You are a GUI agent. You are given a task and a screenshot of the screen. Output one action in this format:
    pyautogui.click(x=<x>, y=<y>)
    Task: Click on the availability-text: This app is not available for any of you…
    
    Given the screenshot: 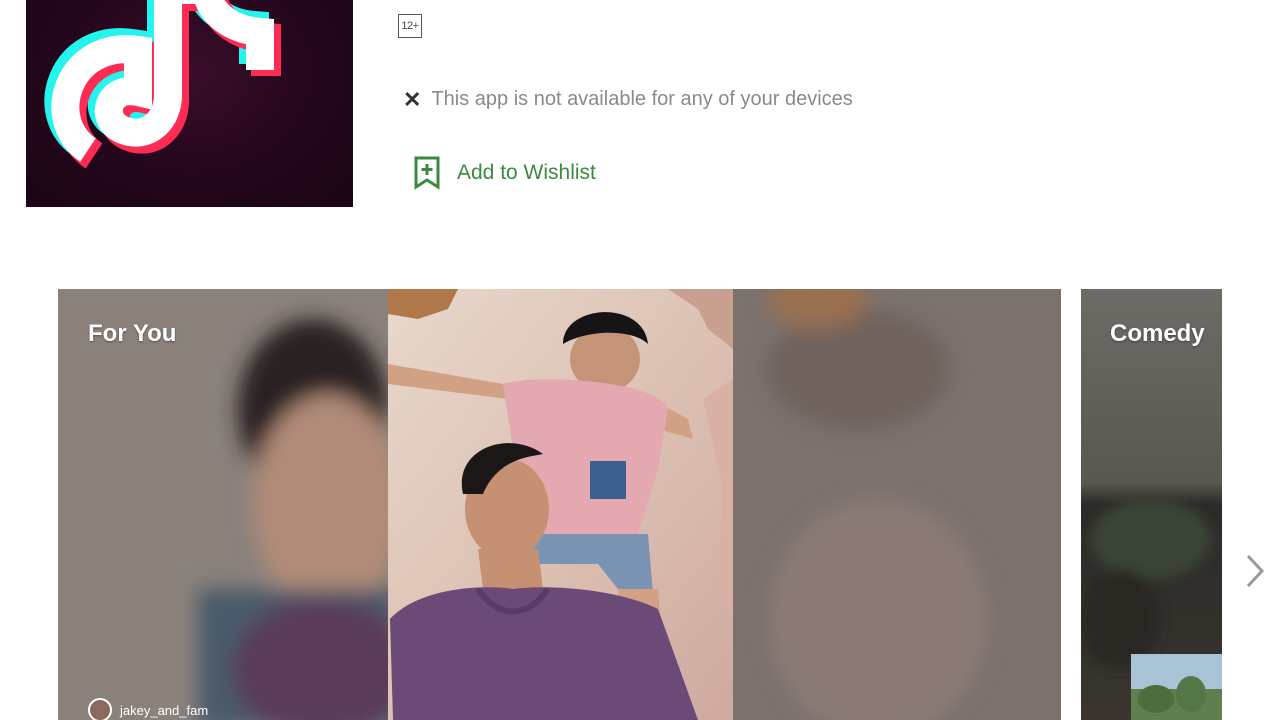 What is the action you would take?
    pyautogui.click(x=642, y=99)
    